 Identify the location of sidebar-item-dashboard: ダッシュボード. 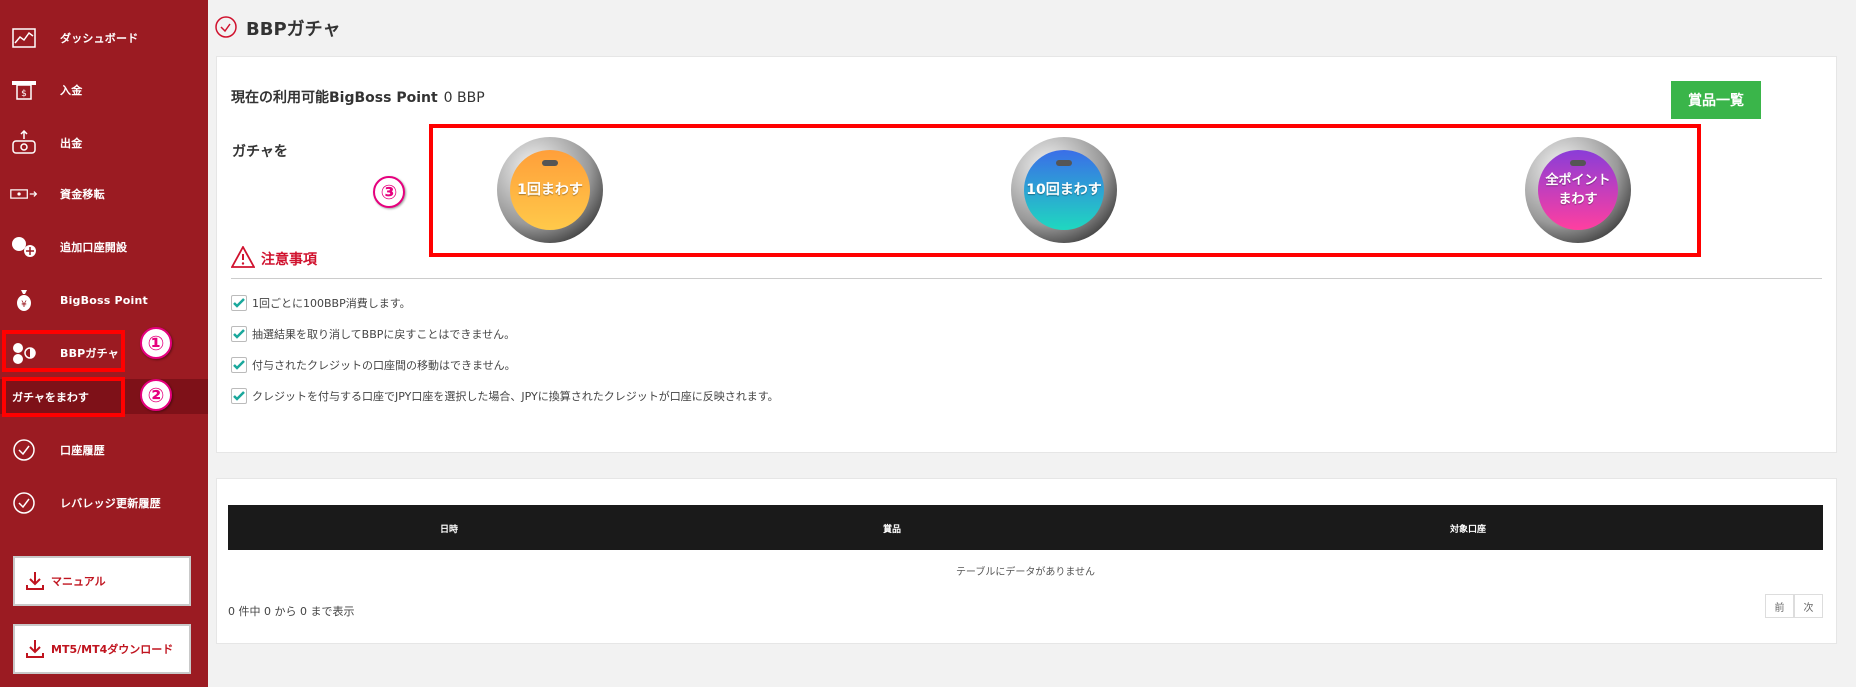
(104, 38).